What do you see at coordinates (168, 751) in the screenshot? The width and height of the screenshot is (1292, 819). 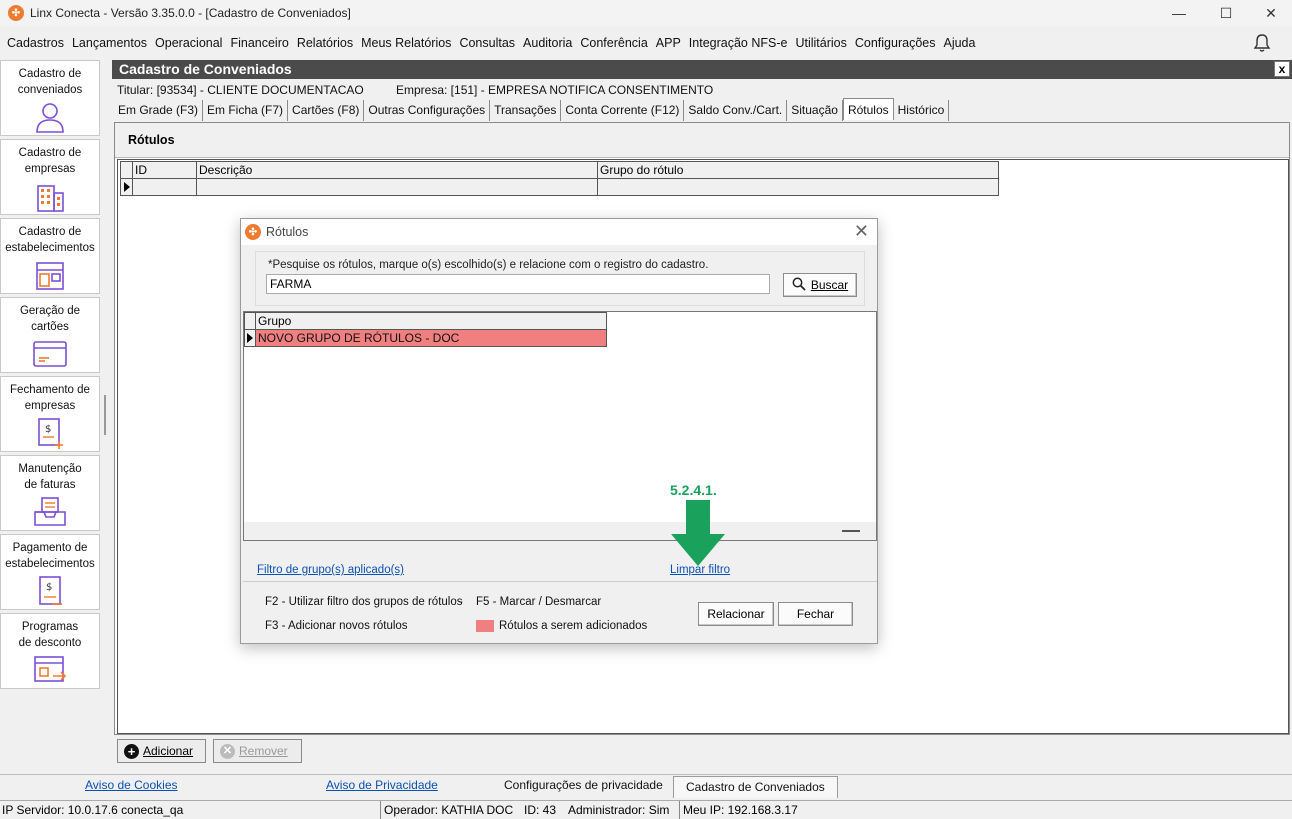 I see `add-button-label: Adicionar` at bounding box center [168, 751].